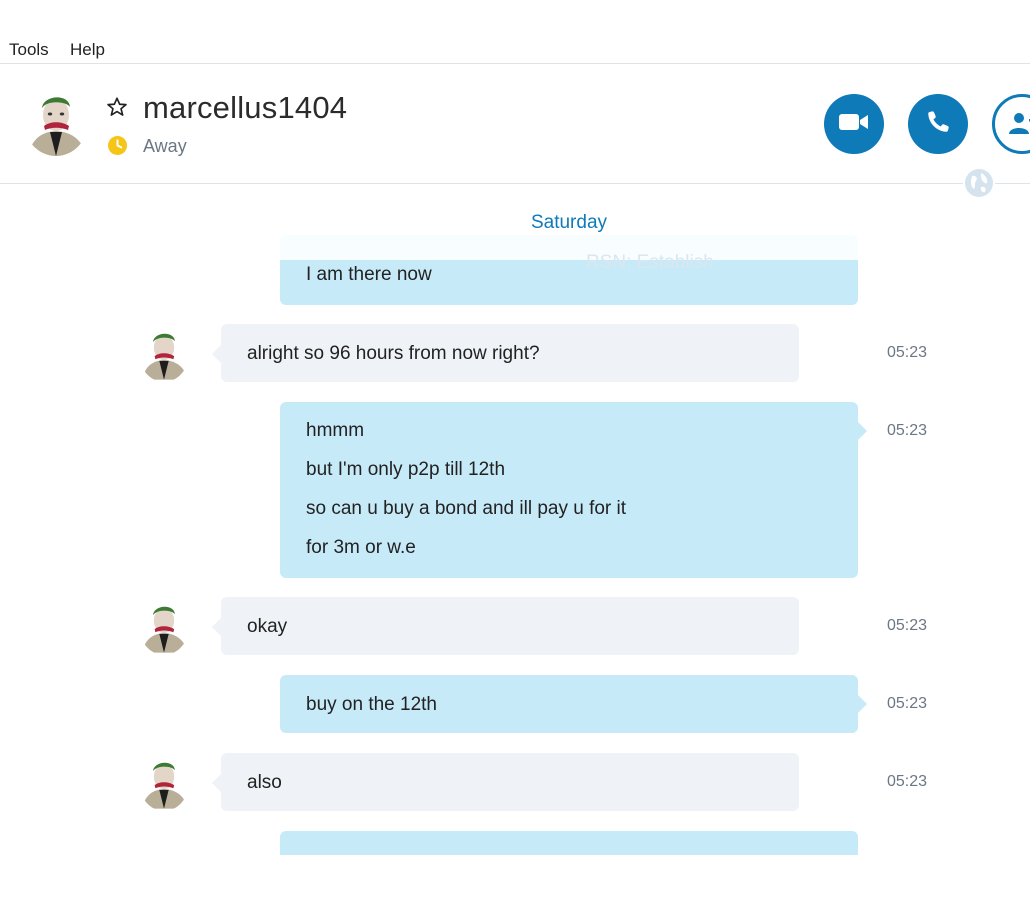 This screenshot has height=901, width=1030. I want to click on incoming-message: also, so click(510, 782).